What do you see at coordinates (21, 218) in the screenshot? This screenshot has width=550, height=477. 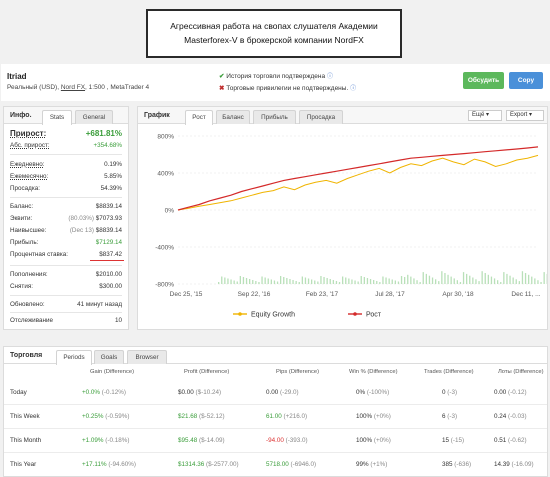 I see `stat-label: Эквити:` at bounding box center [21, 218].